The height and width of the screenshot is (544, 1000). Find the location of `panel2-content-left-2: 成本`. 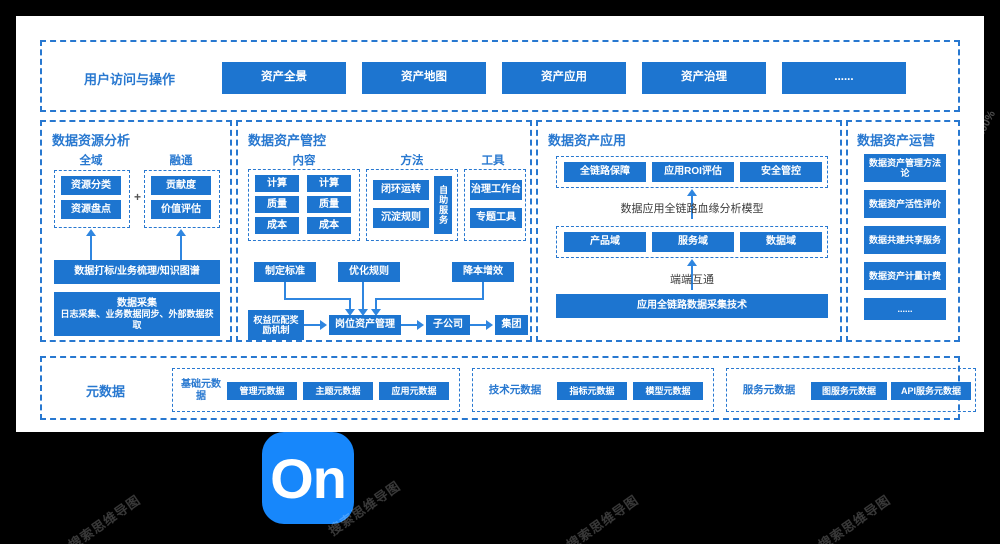

panel2-content-left-2: 成本 is located at coordinates (277, 225).